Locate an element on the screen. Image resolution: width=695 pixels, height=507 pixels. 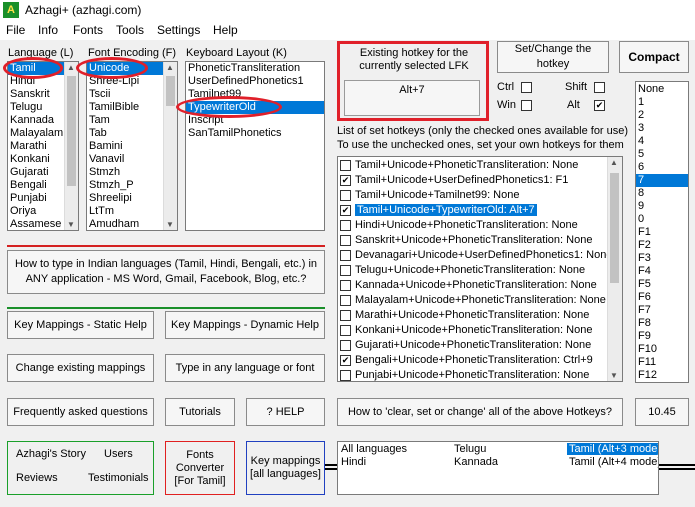
menu-settings: Settings is located at coordinates (178, 30).